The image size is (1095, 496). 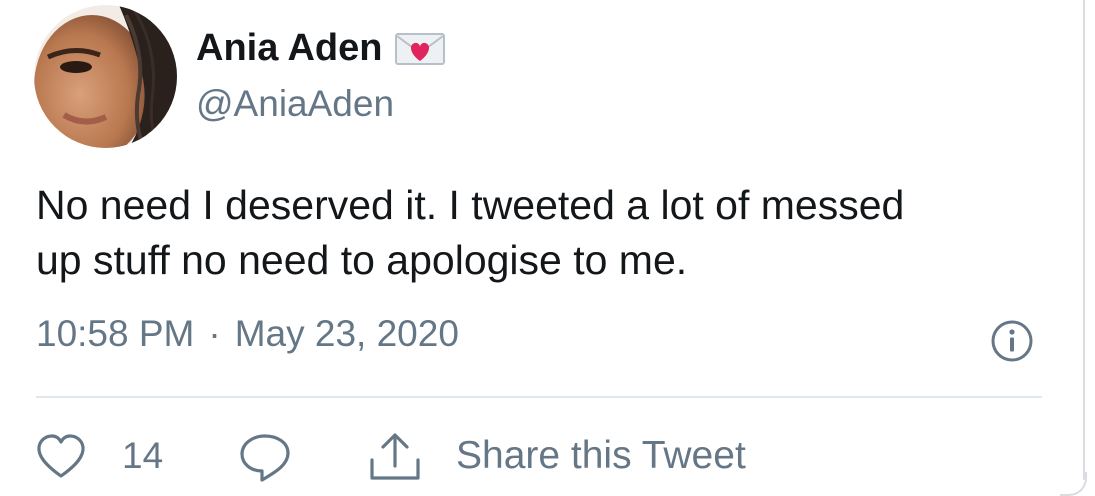 What do you see at coordinates (395, 457) in the screenshot?
I see `share-icon` at bounding box center [395, 457].